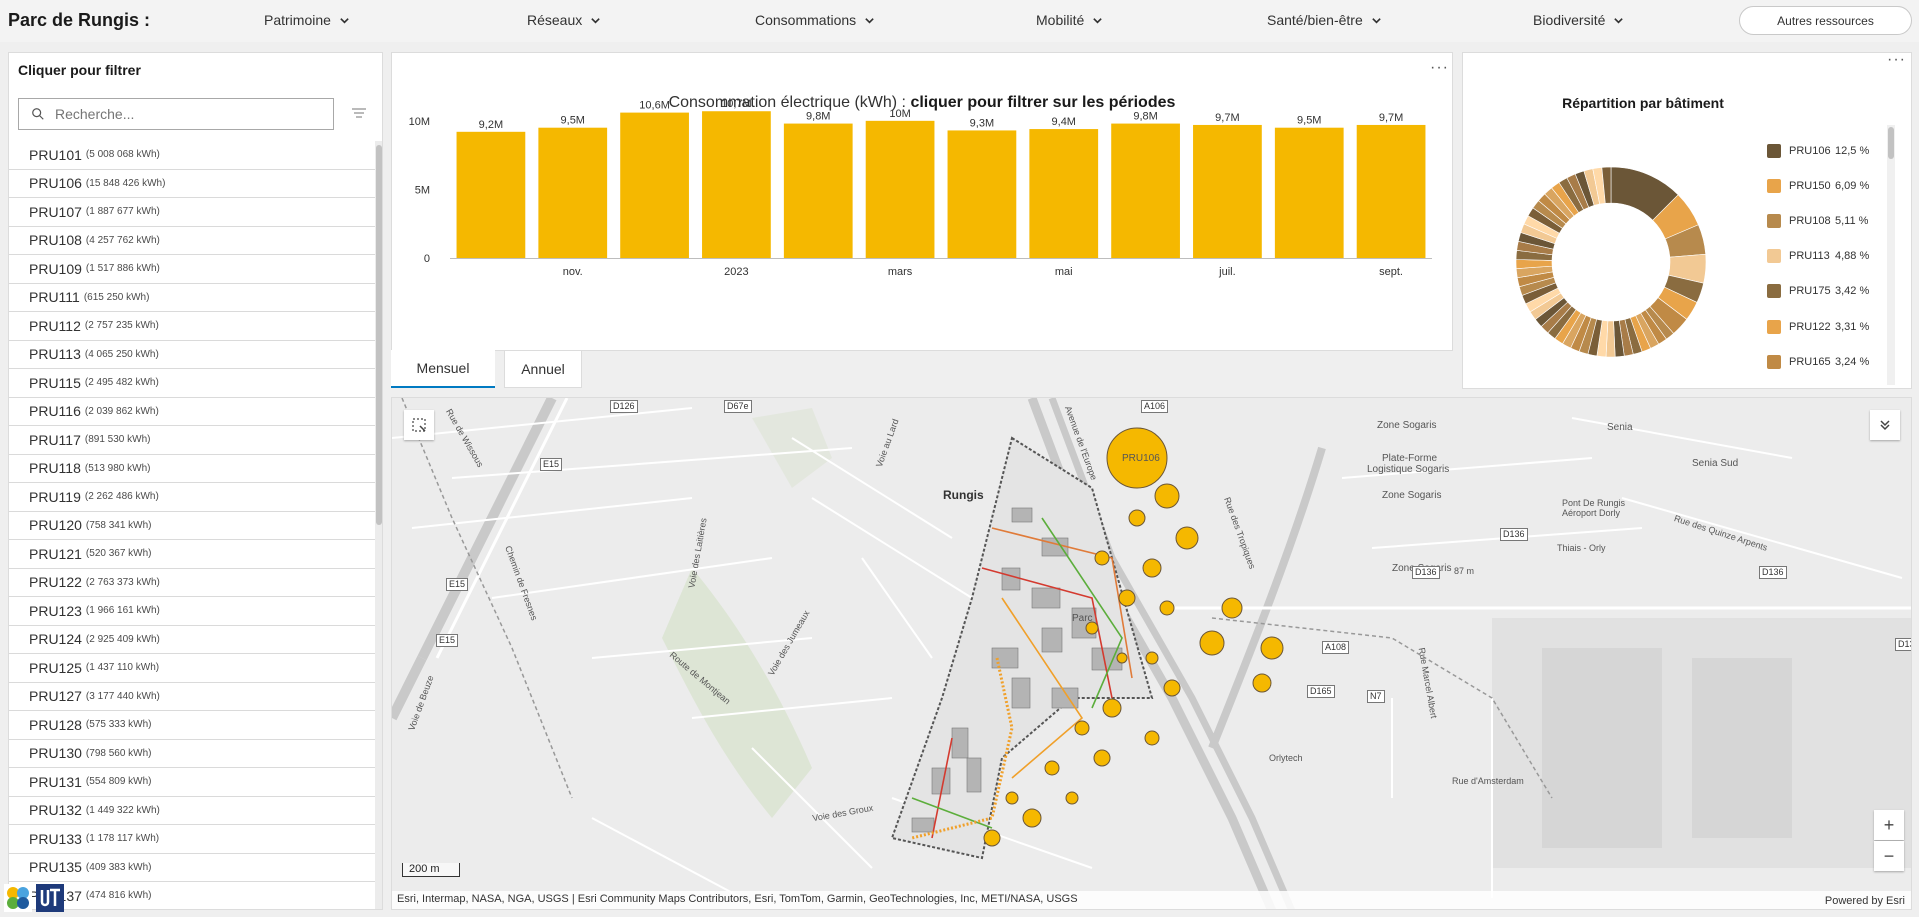 This screenshot has width=1919, height=917. What do you see at coordinates (1464, 571) in the screenshot?
I see `map-label-elevation: 87 m` at bounding box center [1464, 571].